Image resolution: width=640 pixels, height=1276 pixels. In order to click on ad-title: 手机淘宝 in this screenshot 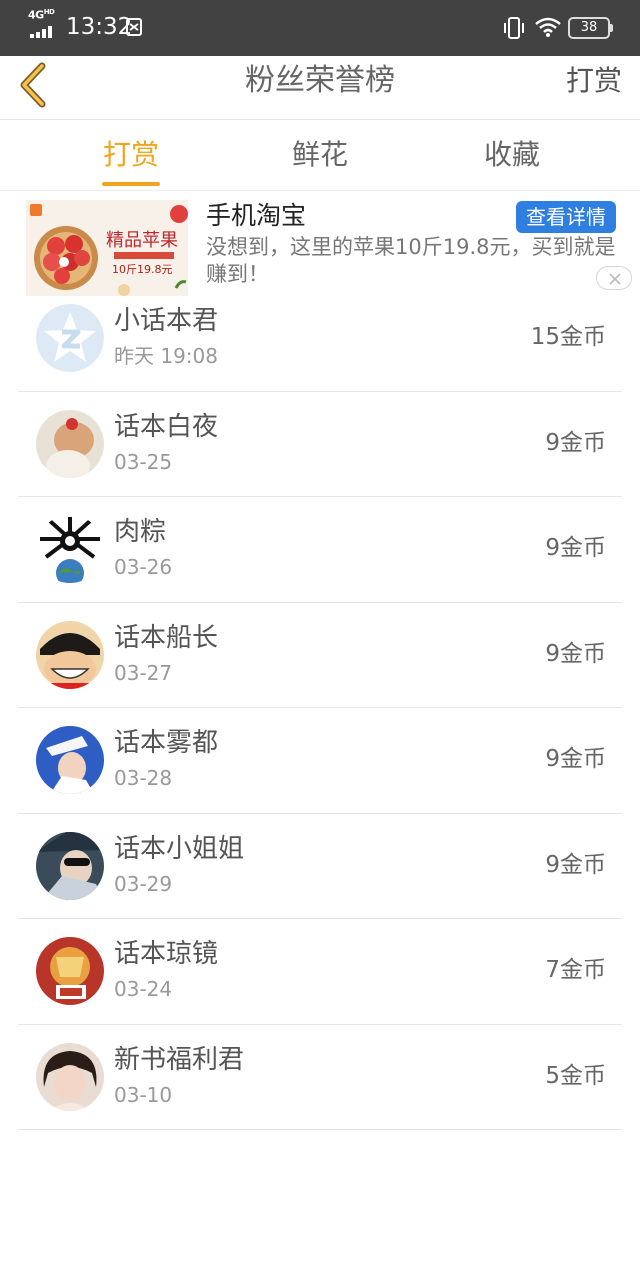, I will do `click(256, 215)`.